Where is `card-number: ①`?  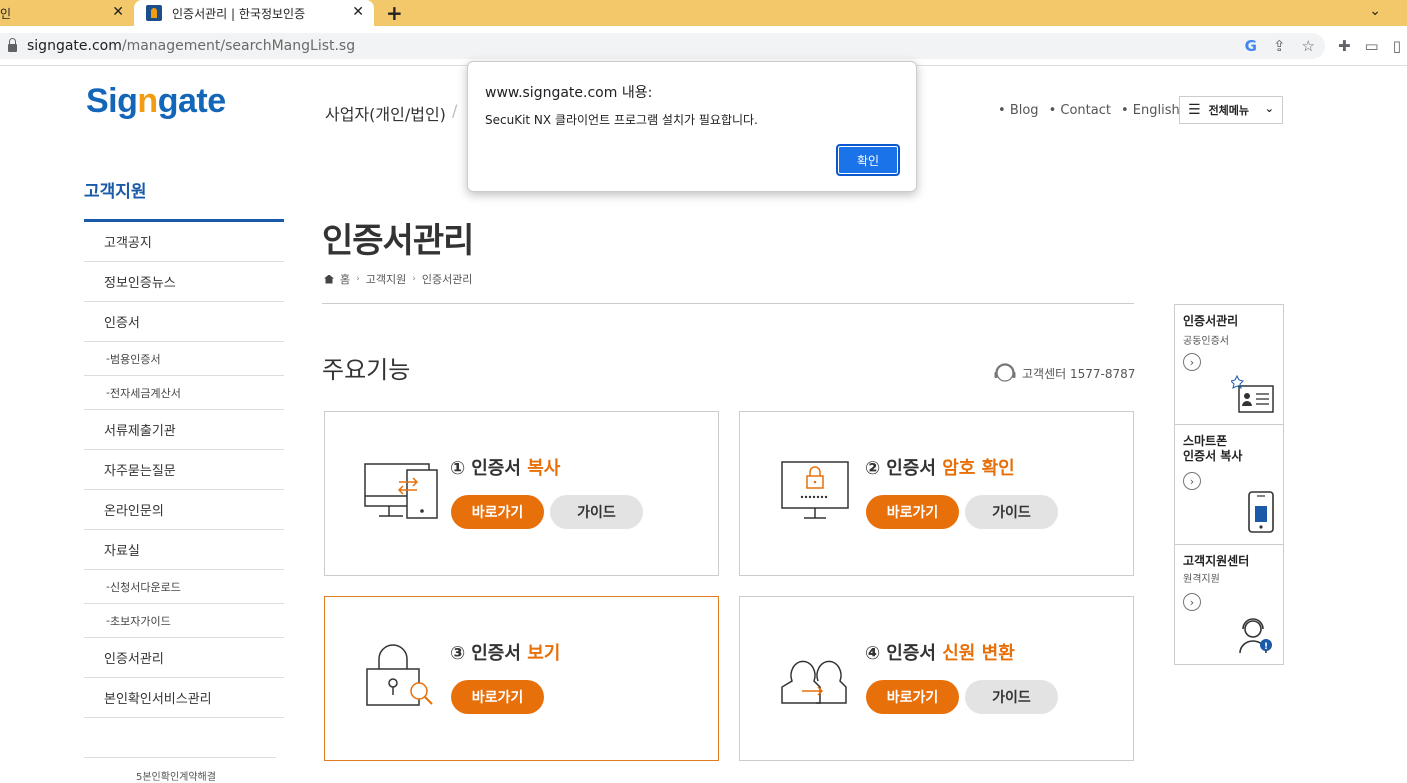
card-number: ① is located at coordinates (458, 468).